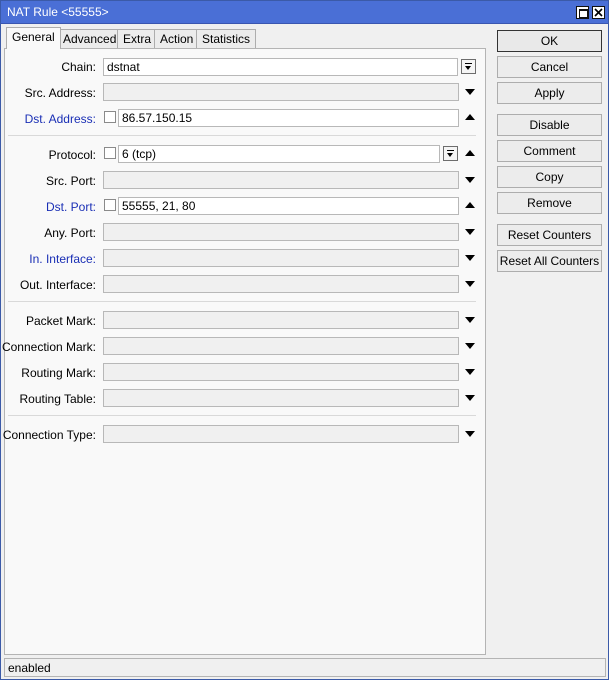 The width and height of the screenshot is (609, 680). What do you see at coordinates (139, 154) in the screenshot?
I see `protocol-value: 6 (tcp)` at bounding box center [139, 154].